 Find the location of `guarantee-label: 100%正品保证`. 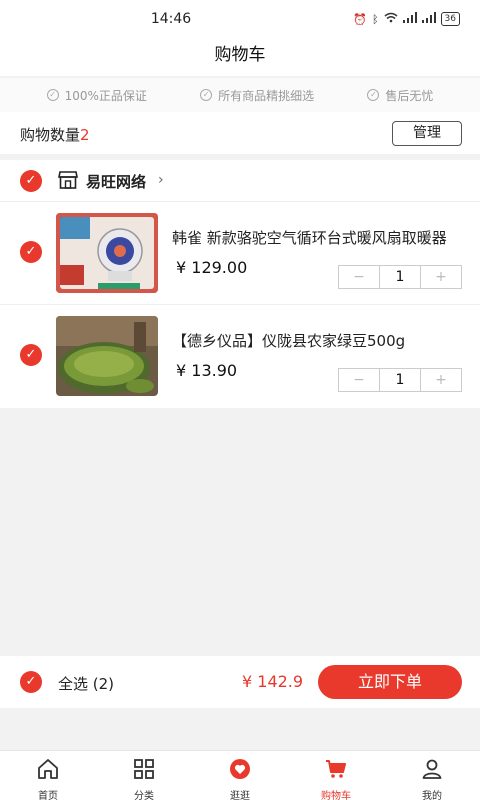

guarantee-label: 100%正品保证 is located at coordinates (105, 95).